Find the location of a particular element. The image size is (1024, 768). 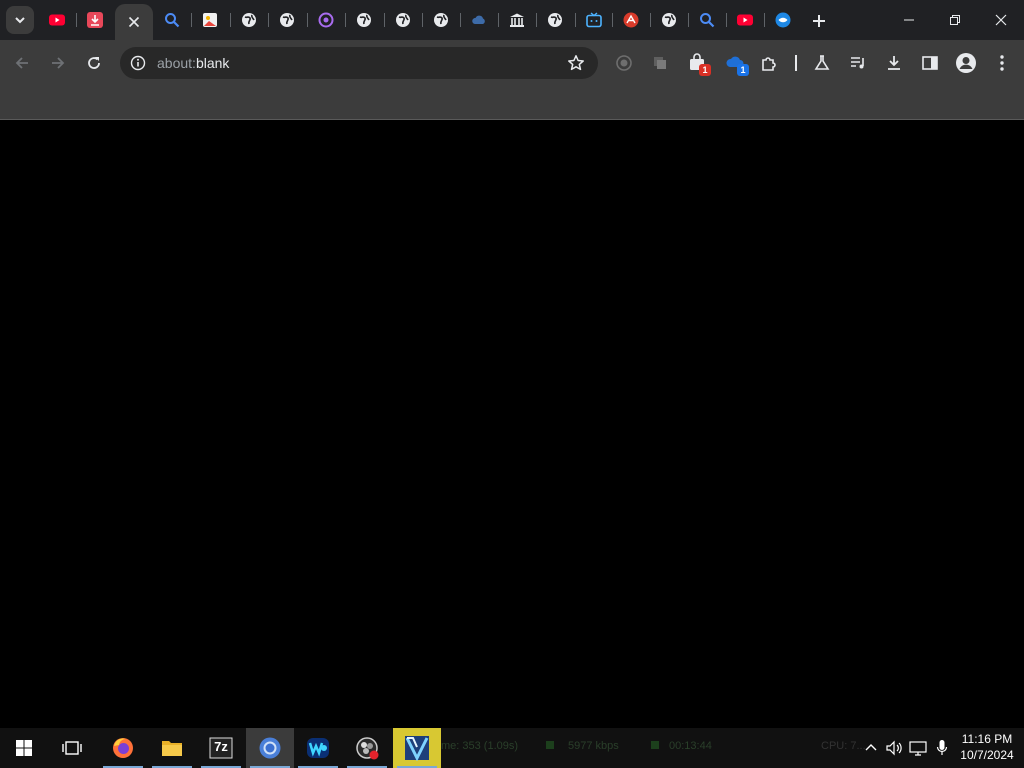

extension-copy-button is located at coordinates (660, 63).